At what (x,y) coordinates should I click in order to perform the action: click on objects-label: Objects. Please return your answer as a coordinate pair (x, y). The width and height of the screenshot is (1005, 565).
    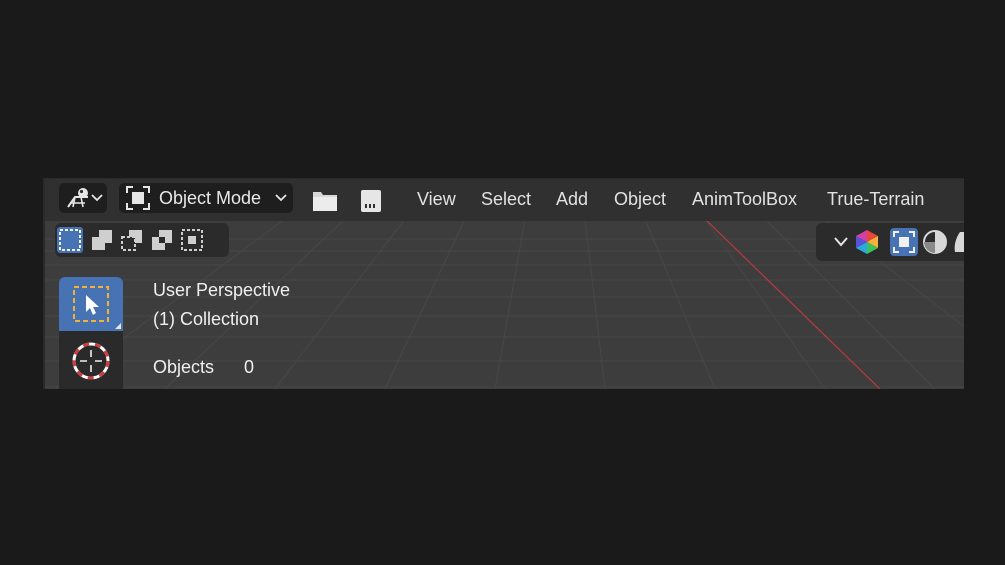
    Looking at the image, I should click on (184, 367).